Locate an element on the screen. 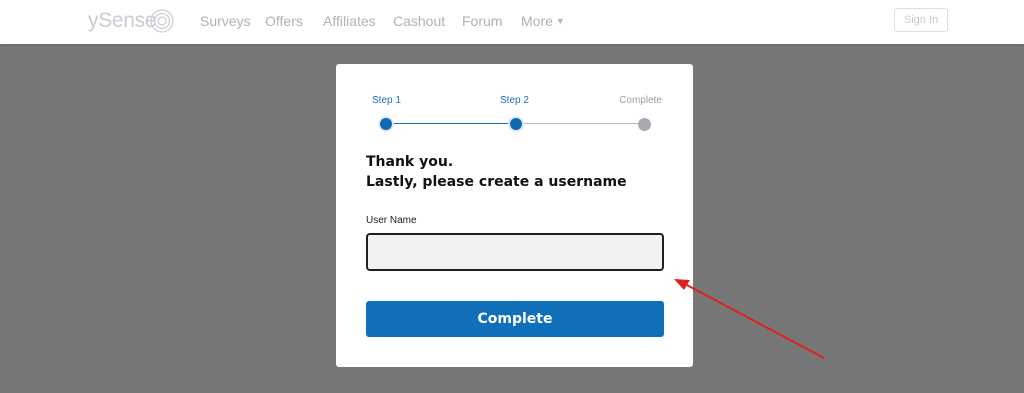 The image size is (1024, 393). ysense-logo: ySense is located at coordinates (131, 21).